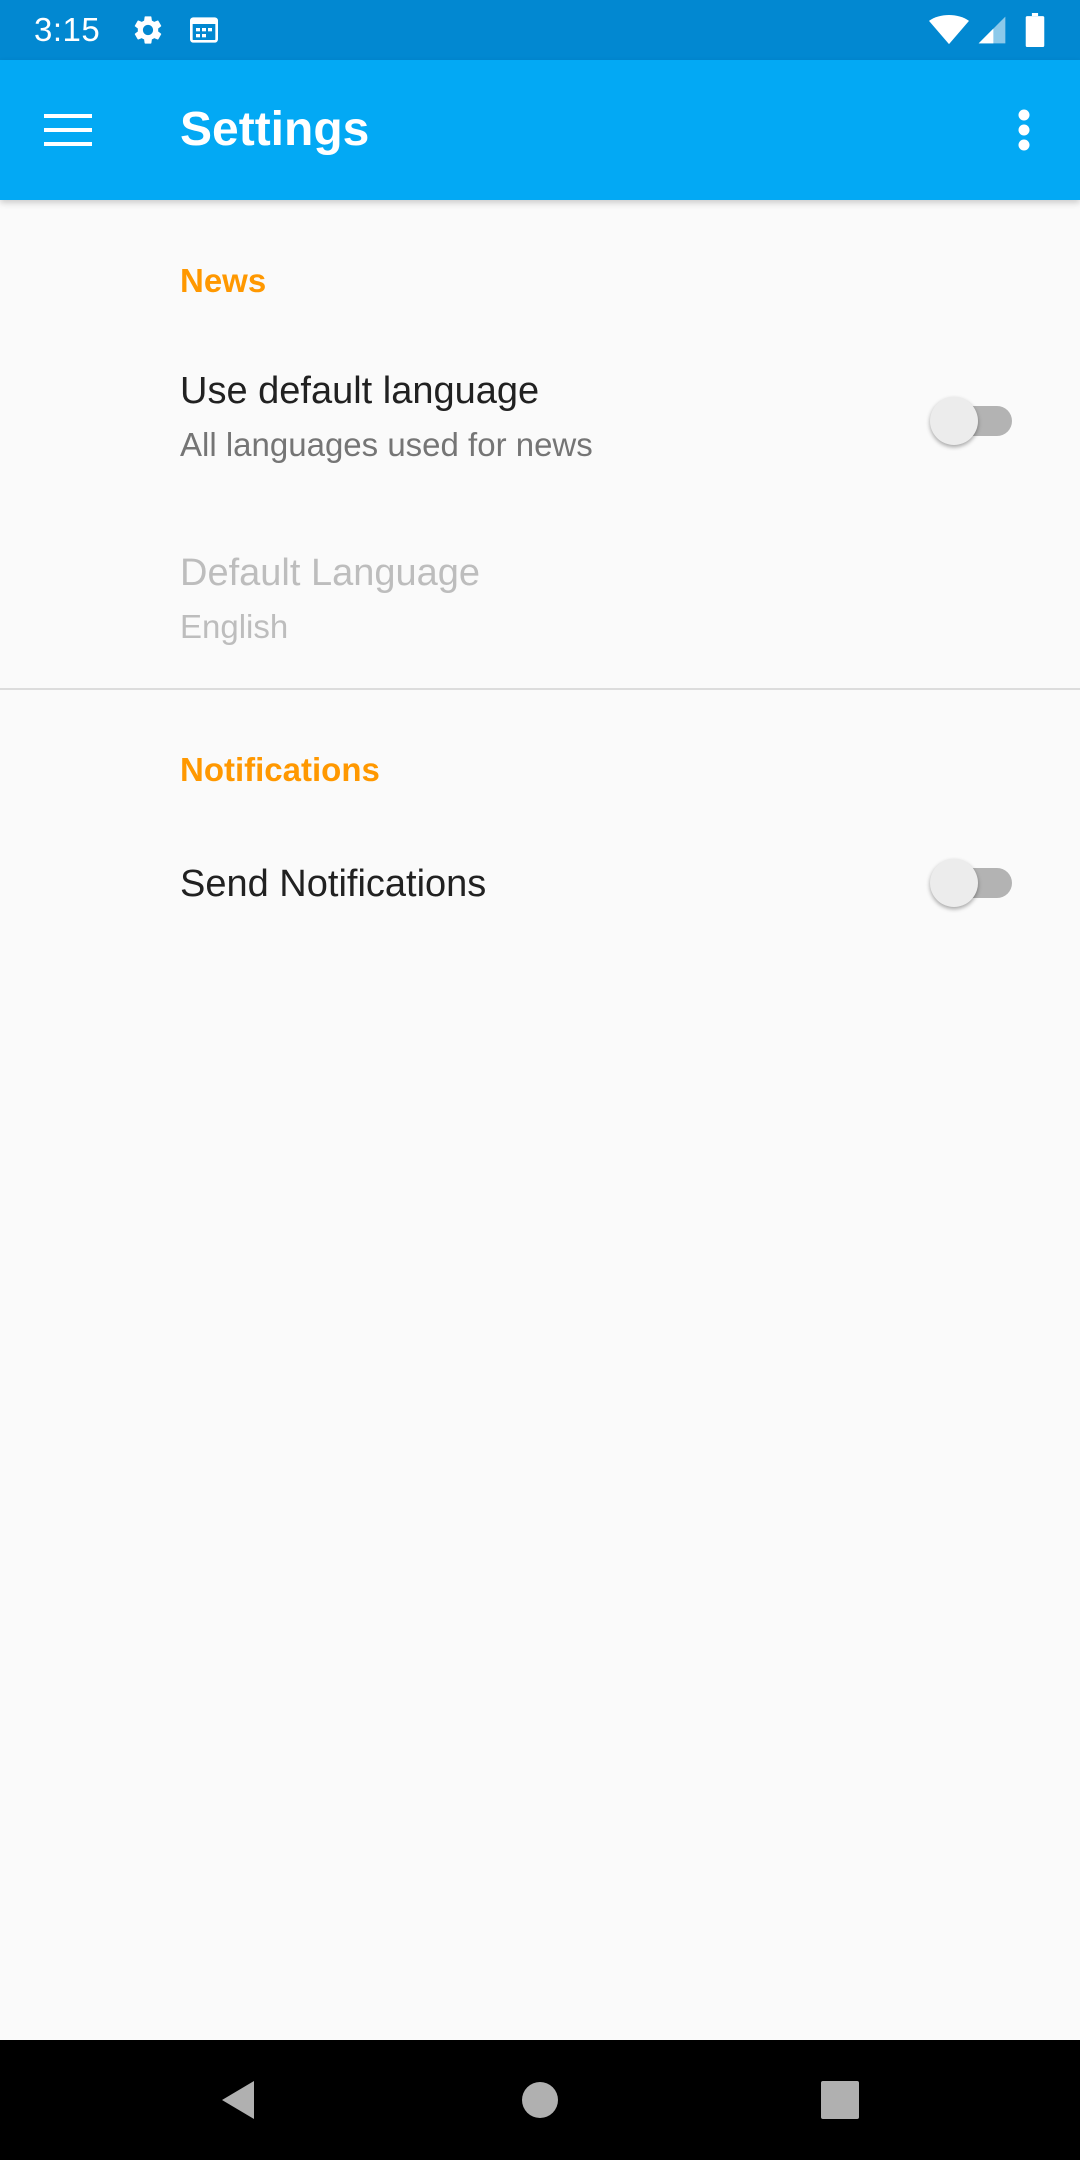 This screenshot has width=1080, height=2160. Describe the element at coordinates (234, 626) in the screenshot. I see `default-language-summary: English` at that location.